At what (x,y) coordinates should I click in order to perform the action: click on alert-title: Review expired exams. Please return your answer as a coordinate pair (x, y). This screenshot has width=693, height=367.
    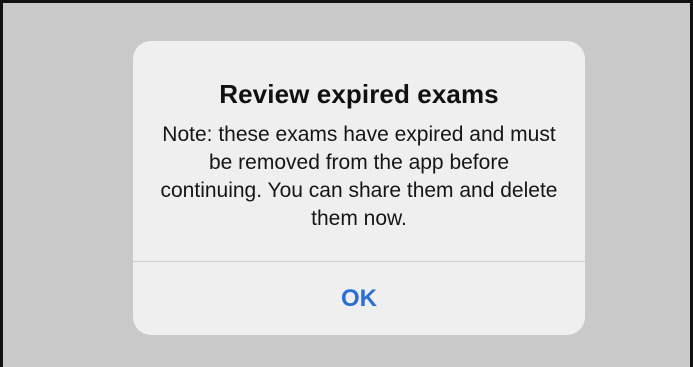
    Looking at the image, I should click on (359, 94).